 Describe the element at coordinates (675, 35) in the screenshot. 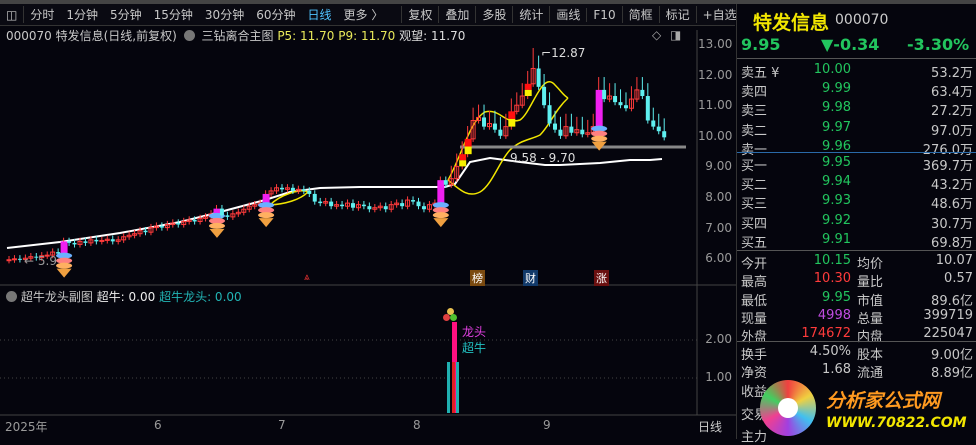

I see `panel-toggle-icon: ◨` at that location.